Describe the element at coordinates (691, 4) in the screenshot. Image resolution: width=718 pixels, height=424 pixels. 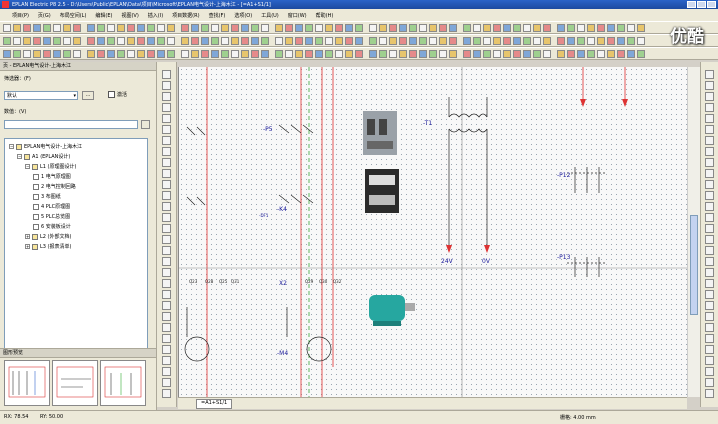
I see `minimize-button` at that location.